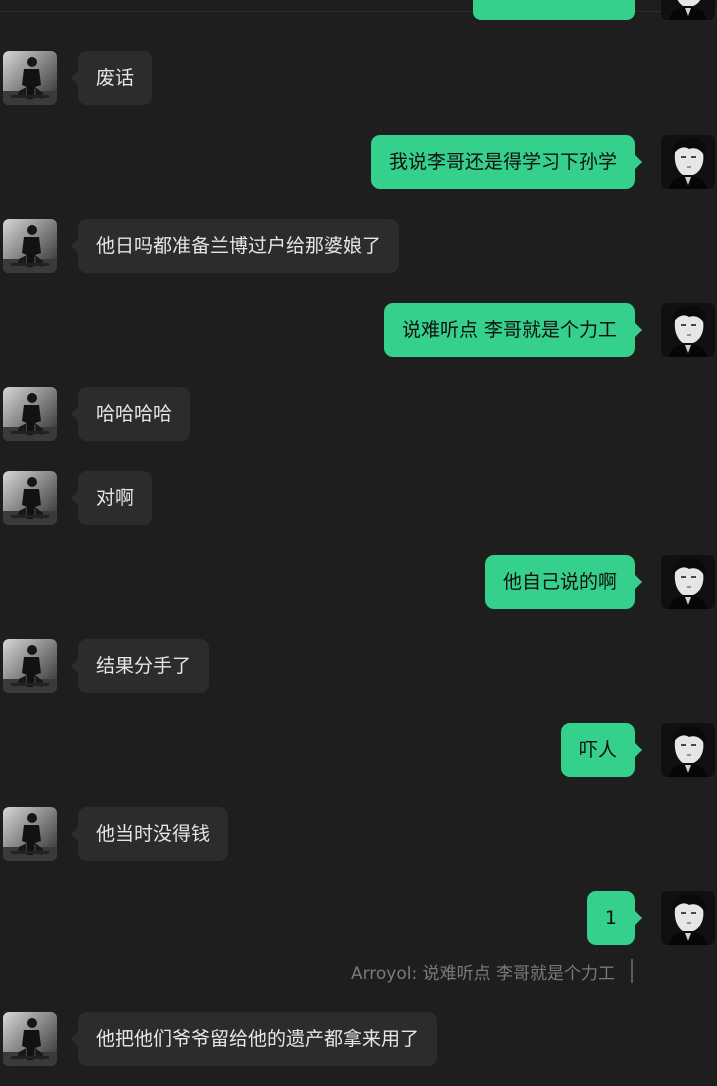 The image size is (717, 1086). I want to click on incoming-message-bubble: 结果分手了, so click(140, 666).